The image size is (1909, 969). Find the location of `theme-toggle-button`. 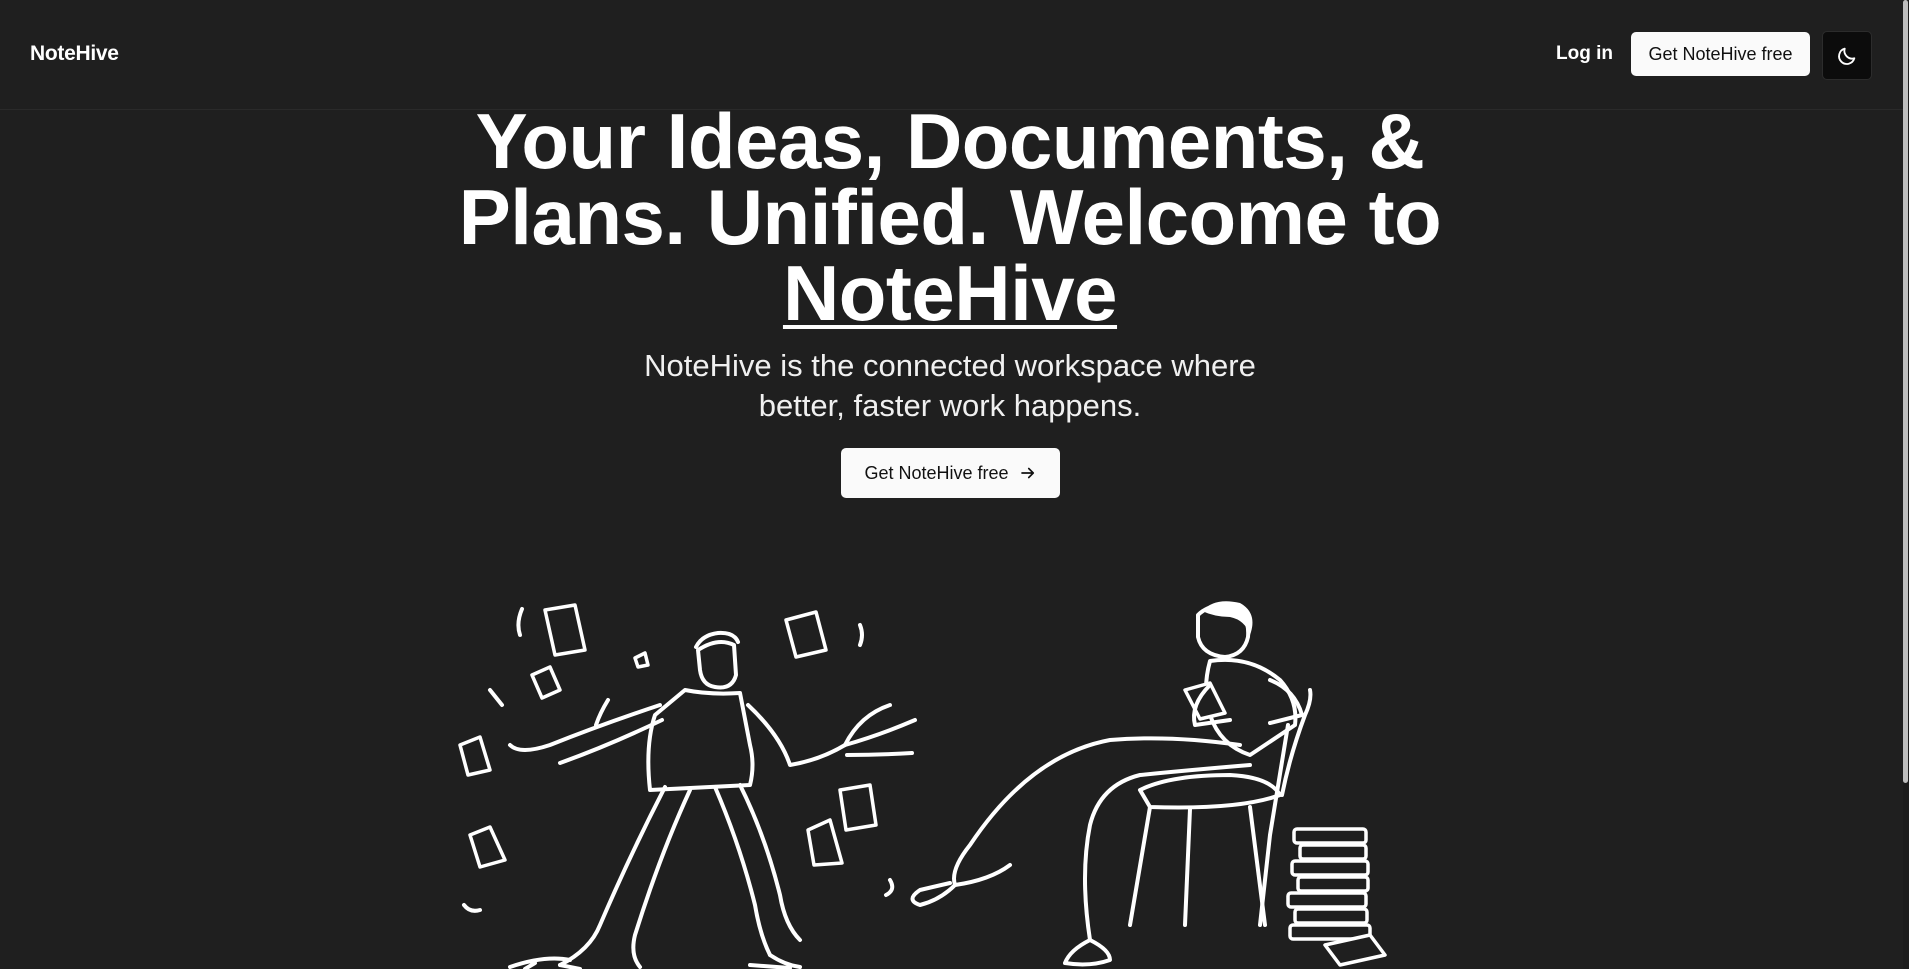

theme-toggle-button is located at coordinates (1847, 55).